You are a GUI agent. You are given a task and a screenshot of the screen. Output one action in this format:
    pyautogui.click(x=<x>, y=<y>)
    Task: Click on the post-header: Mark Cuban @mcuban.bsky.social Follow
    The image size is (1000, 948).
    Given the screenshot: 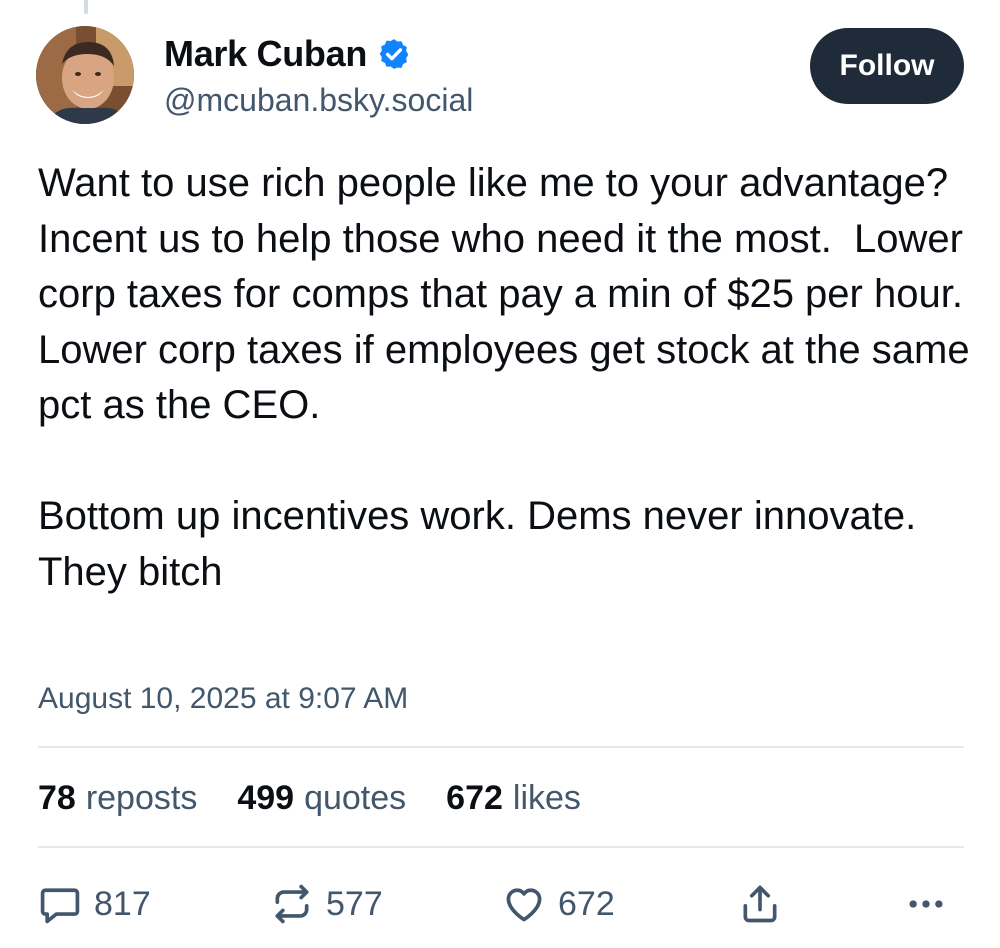 What is the action you would take?
    pyautogui.click(x=500, y=76)
    